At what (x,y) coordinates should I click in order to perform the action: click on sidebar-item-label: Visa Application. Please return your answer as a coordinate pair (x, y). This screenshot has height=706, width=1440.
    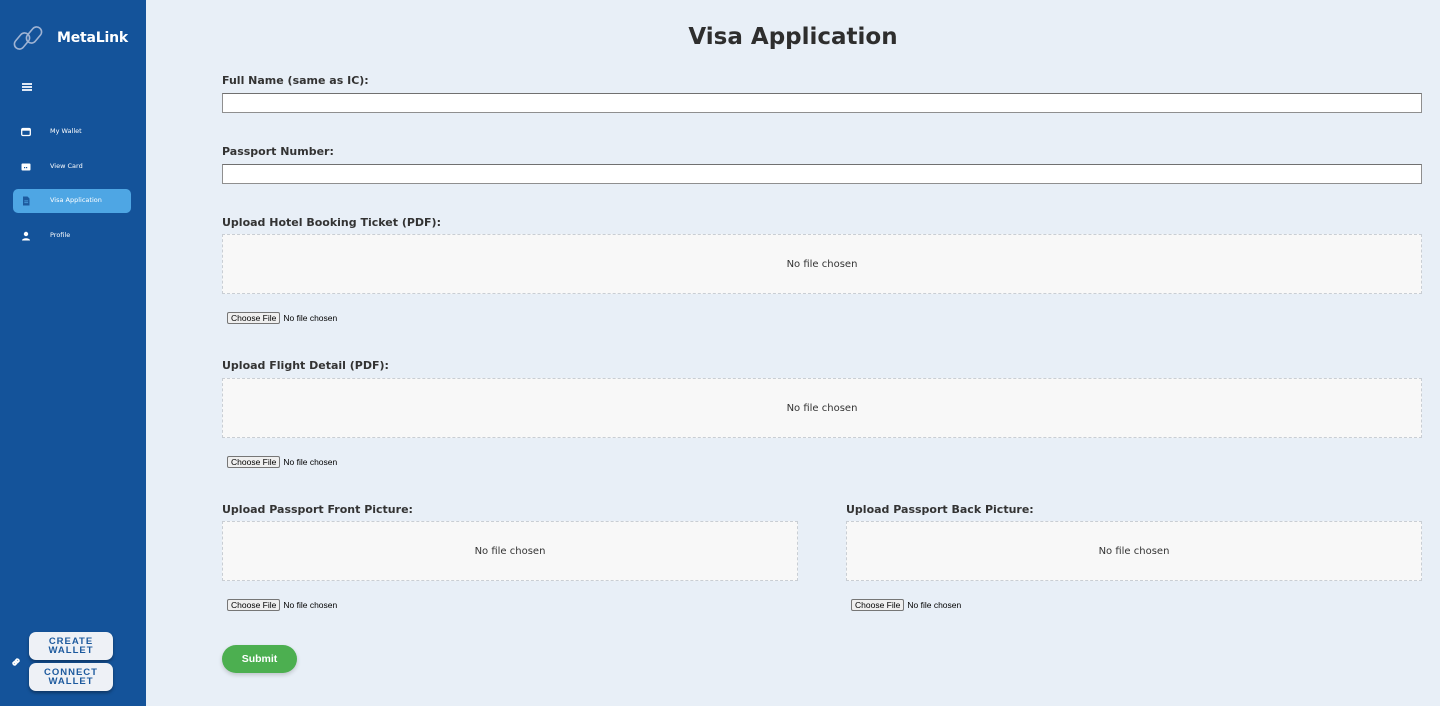
    Looking at the image, I should click on (76, 200).